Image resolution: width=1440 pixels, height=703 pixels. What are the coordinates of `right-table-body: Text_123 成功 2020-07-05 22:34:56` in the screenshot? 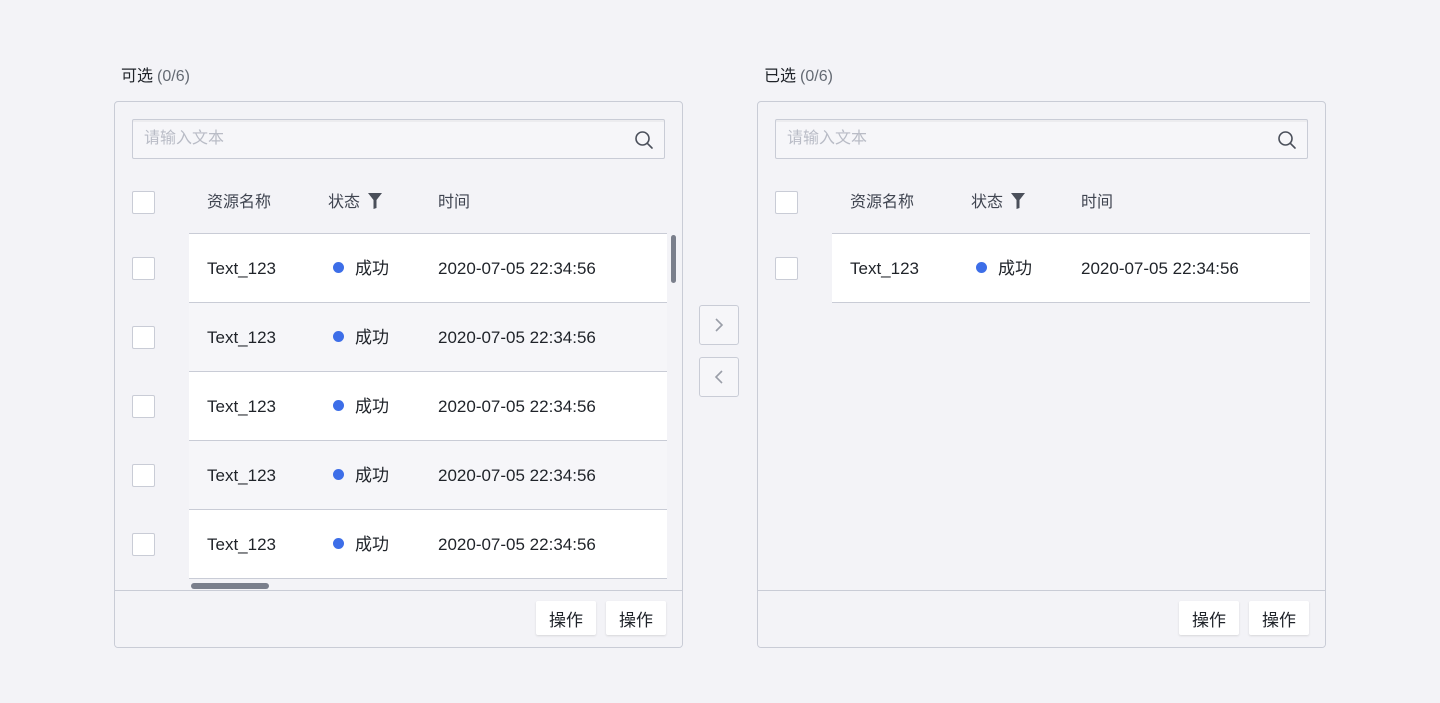 It's located at (1041, 268).